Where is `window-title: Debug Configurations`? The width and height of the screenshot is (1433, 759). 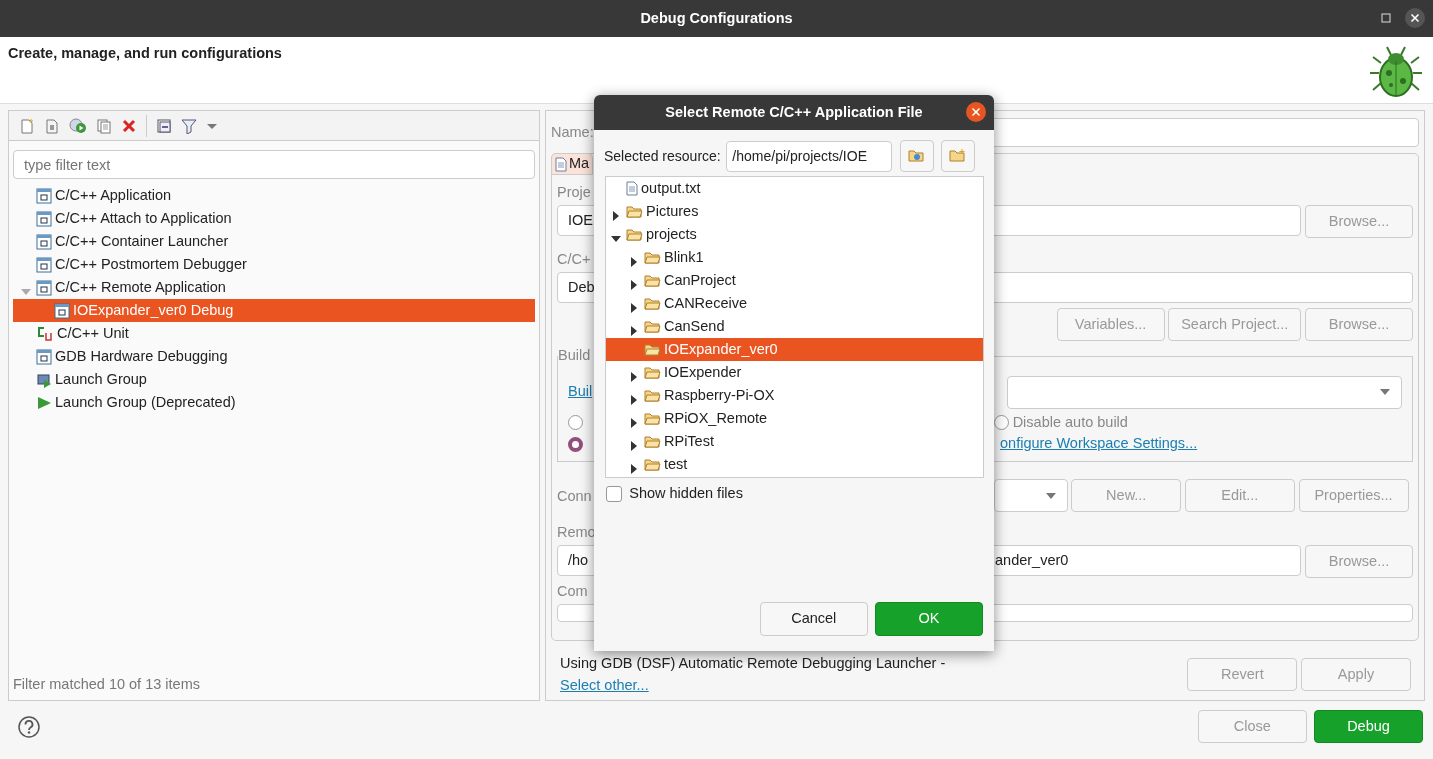
window-title: Debug Configurations is located at coordinates (716, 18).